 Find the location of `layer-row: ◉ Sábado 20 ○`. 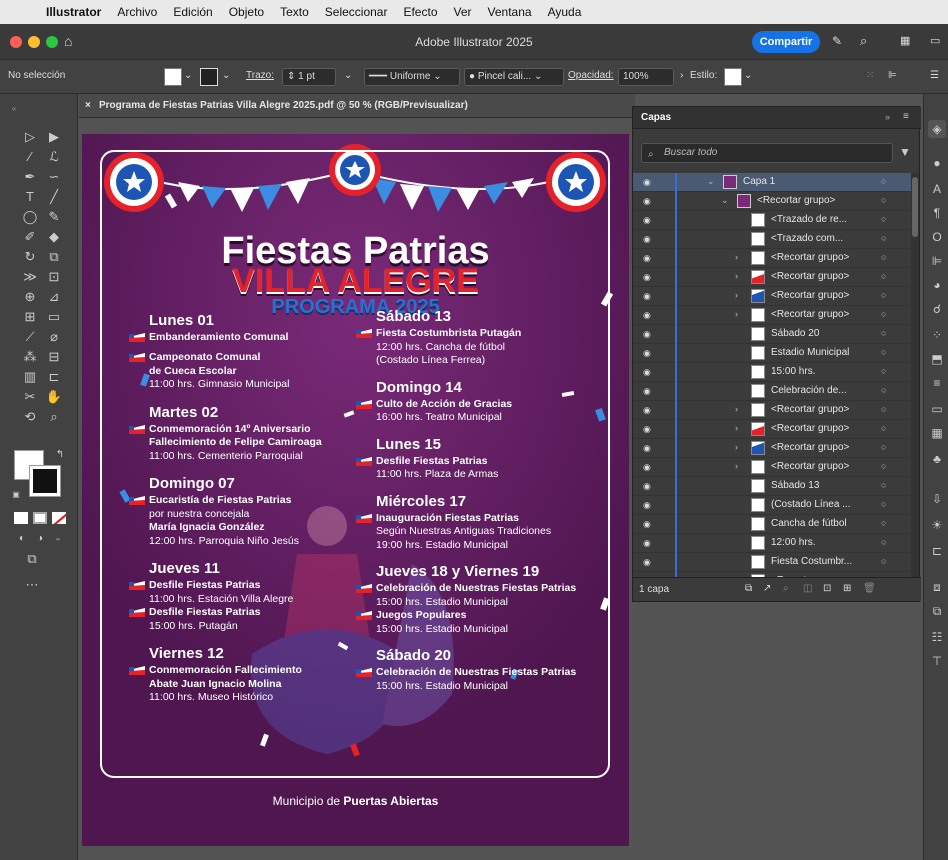

layer-row: ◉ Sábado 20 ○ is located at coordinates (772, 334).